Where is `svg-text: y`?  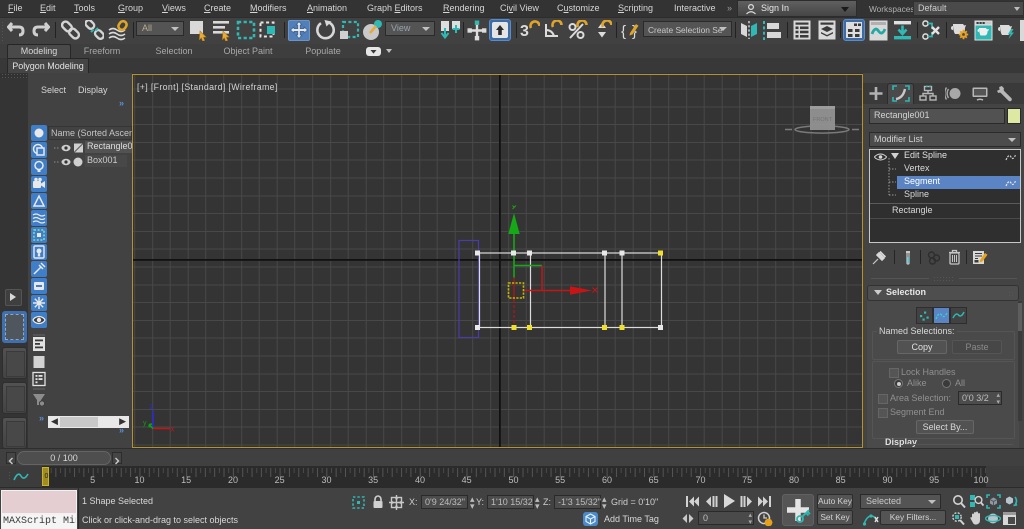
svg-text: y is located at coordinates (145, 423).